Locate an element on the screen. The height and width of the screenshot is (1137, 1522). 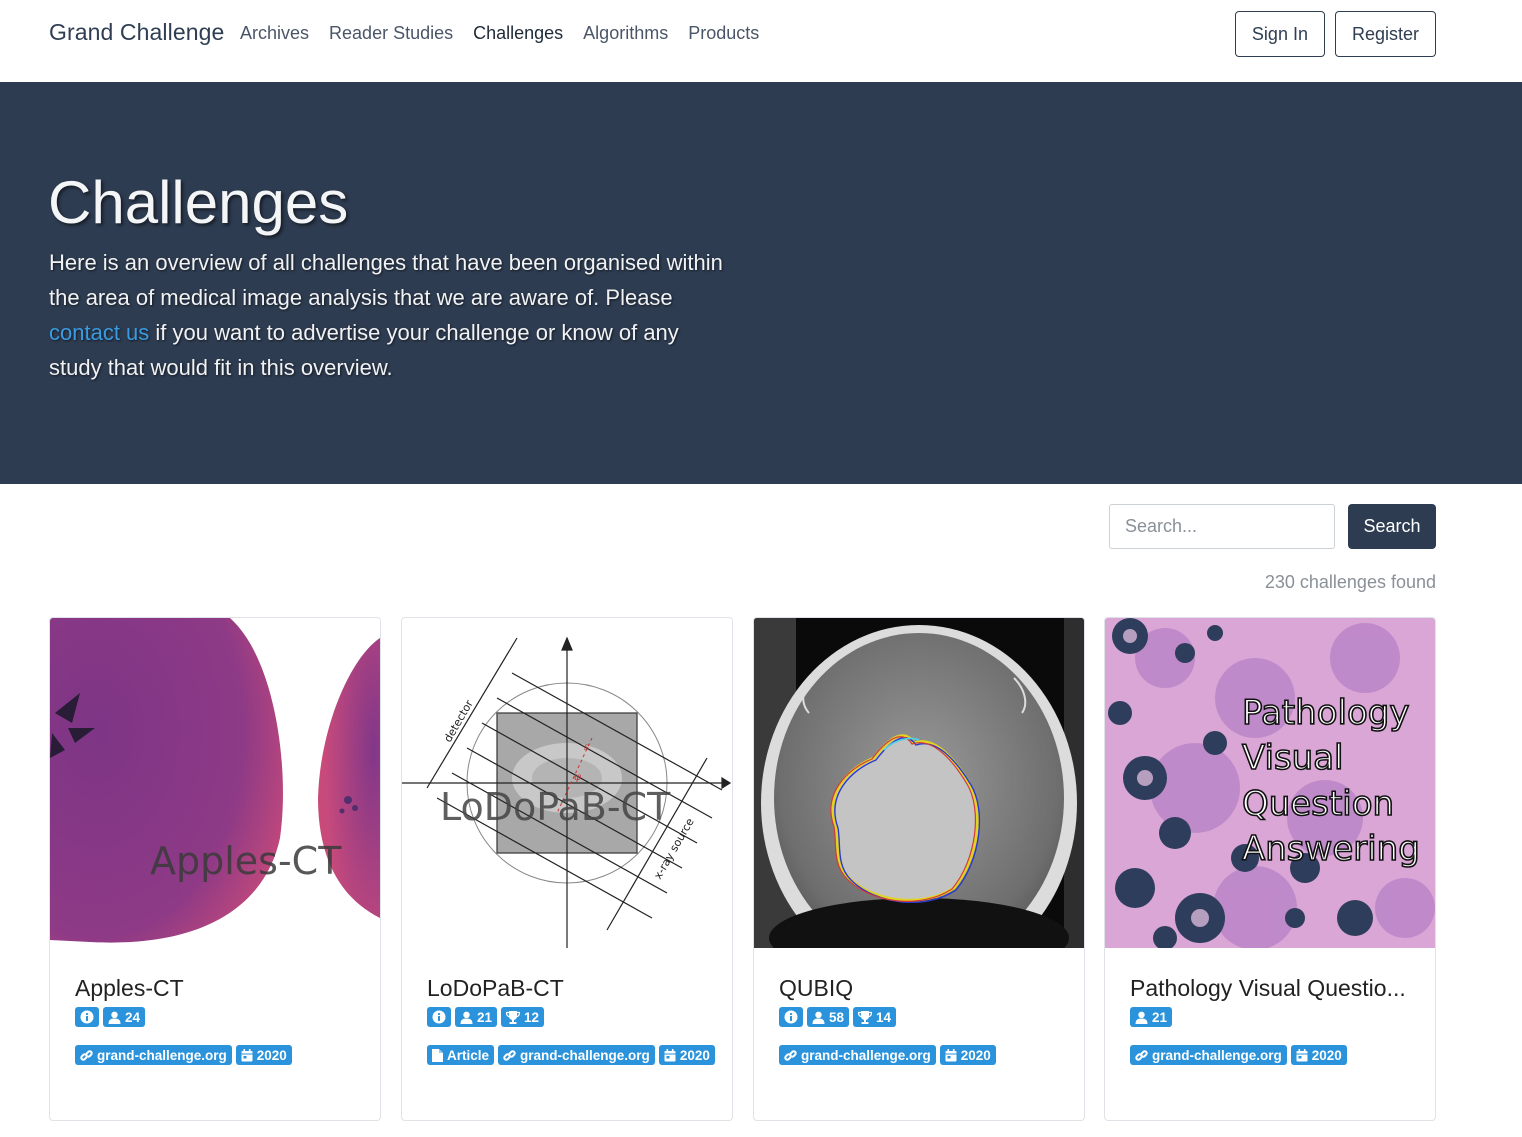
results-badge: 14 is located at coordinates (875, 1017).